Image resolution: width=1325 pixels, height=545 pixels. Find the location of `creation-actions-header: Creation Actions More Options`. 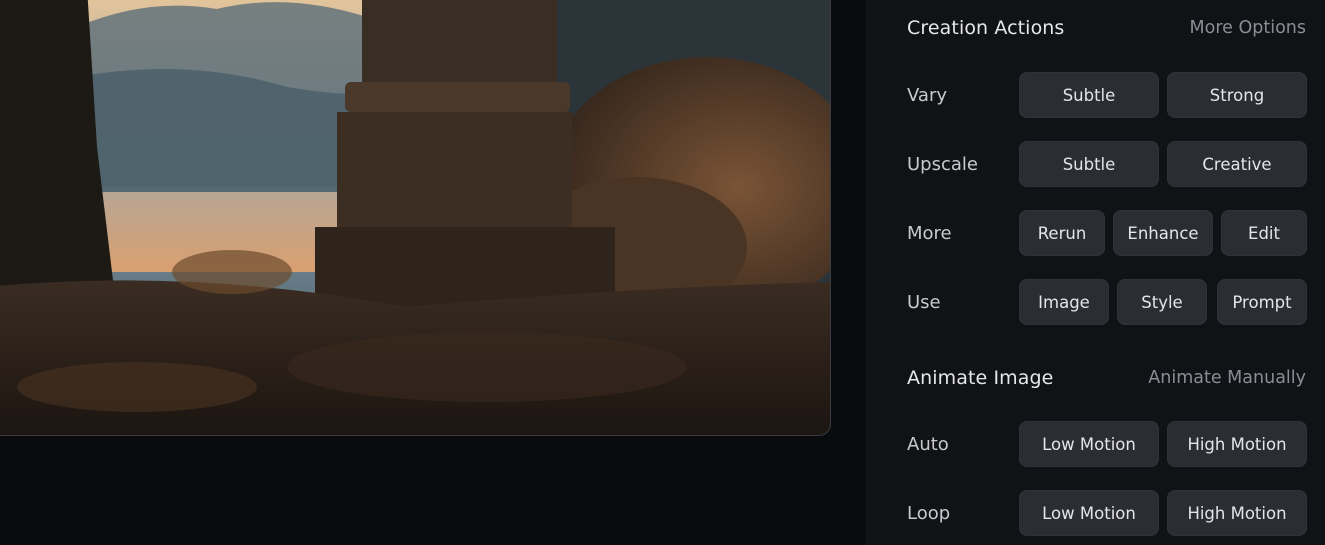

creation-actions-header: Creation Actions More Options is located at coordinates (1106, 28).